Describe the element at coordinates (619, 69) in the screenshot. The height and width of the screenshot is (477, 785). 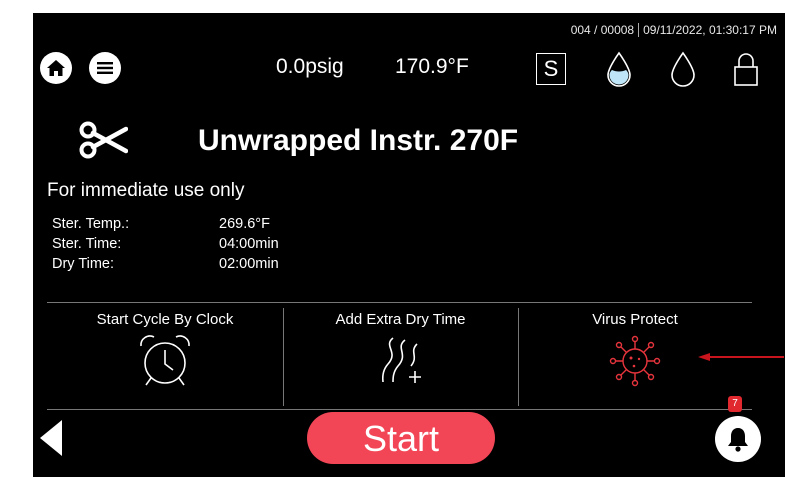
I see `water-drop-filled-icon` at that location.